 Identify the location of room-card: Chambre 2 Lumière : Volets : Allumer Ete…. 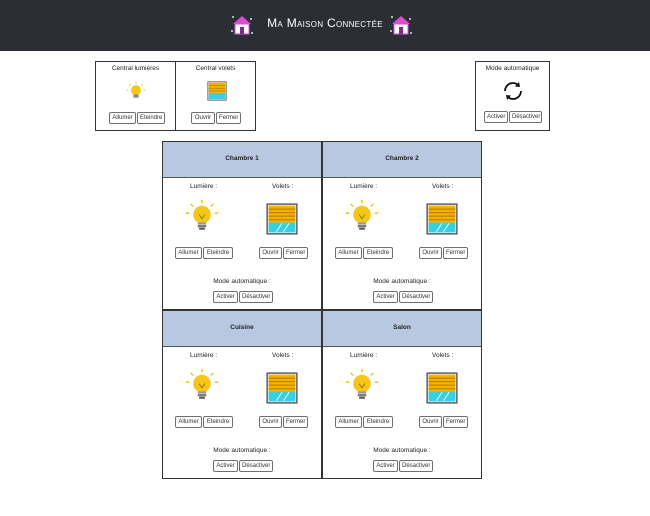
(402, 225).